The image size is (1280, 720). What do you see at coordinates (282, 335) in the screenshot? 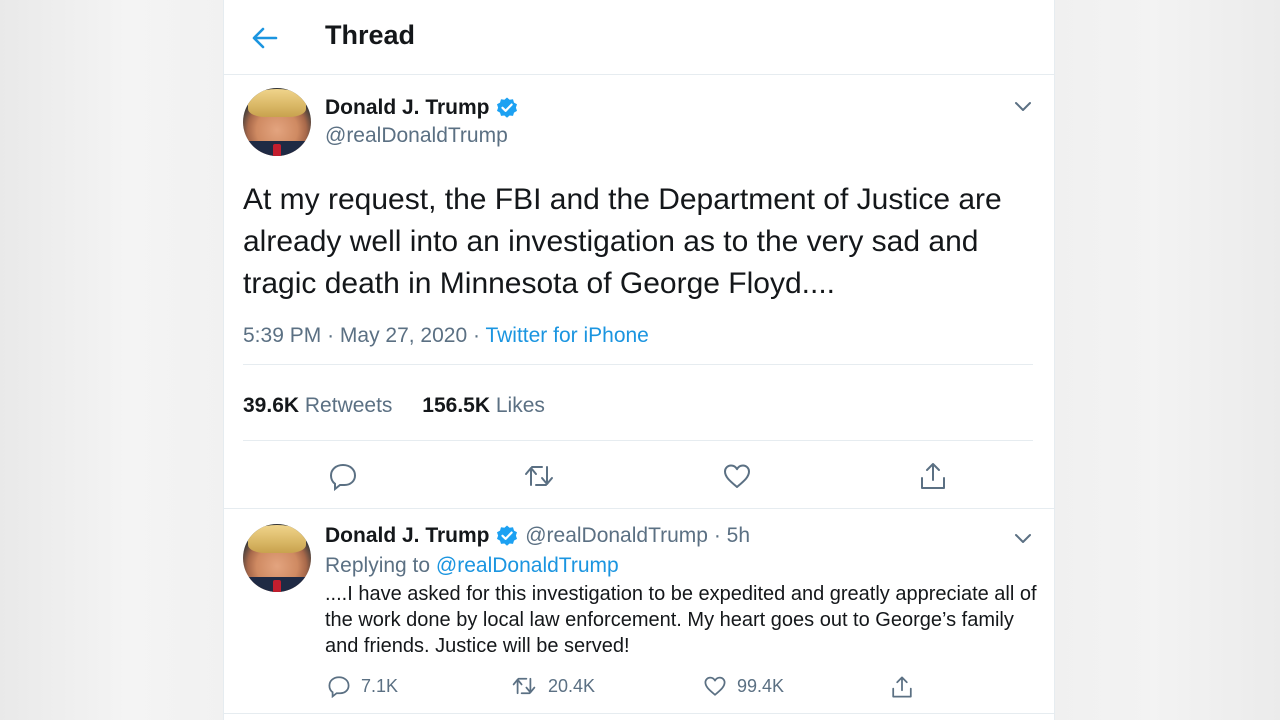
I see `tweet-time: 5:39 PM` at bounding box center [282, 335].